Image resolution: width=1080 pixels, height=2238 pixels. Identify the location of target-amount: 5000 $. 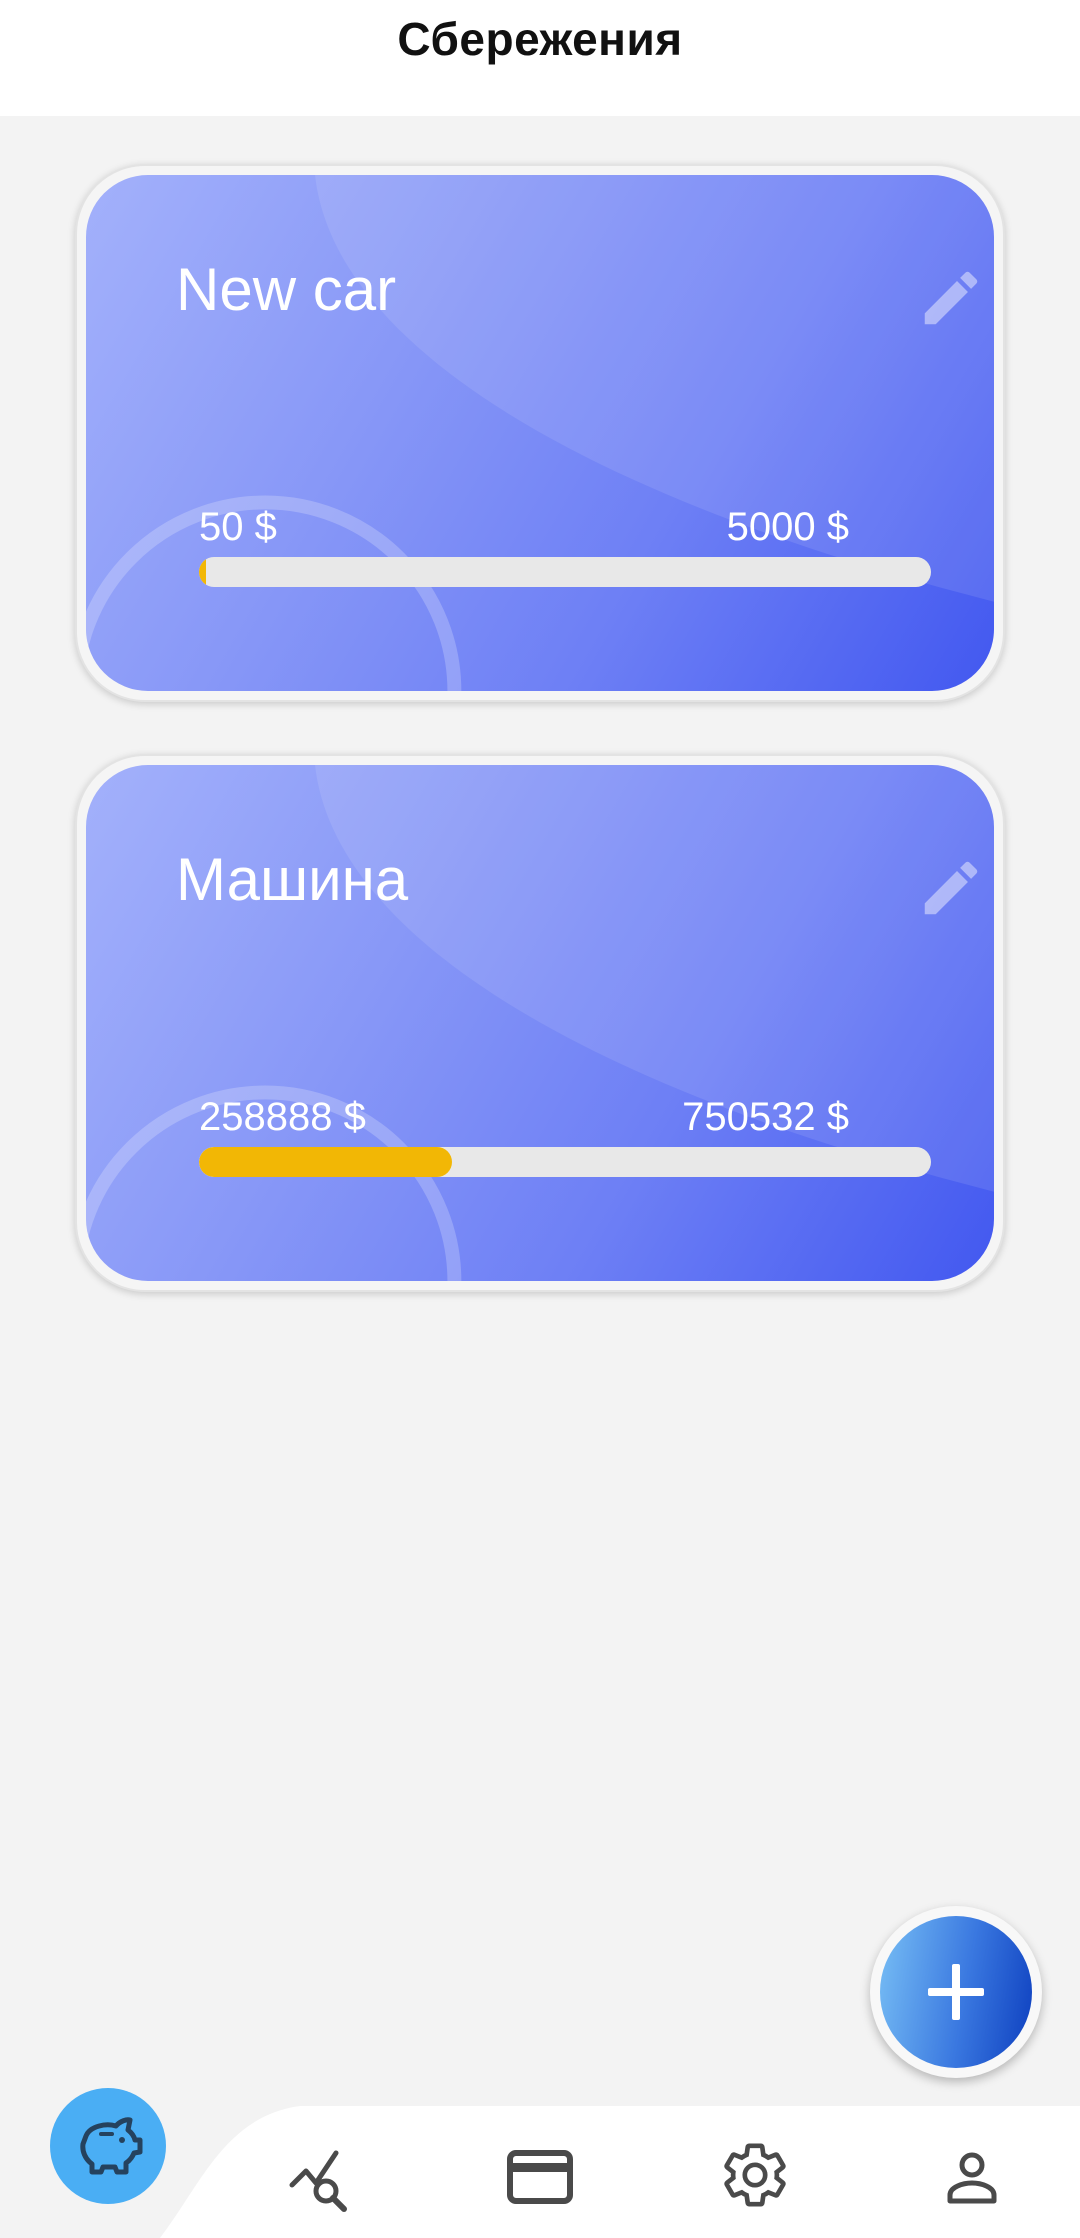
(787, 527).